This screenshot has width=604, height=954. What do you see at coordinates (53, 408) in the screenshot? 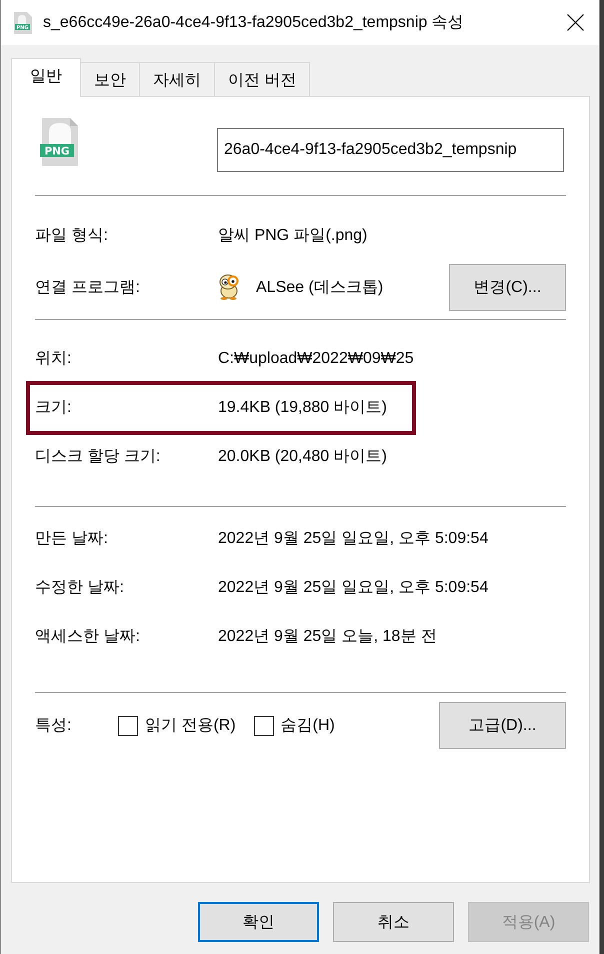
I see `property-label: 크기:` at bounding box center [53, 408].